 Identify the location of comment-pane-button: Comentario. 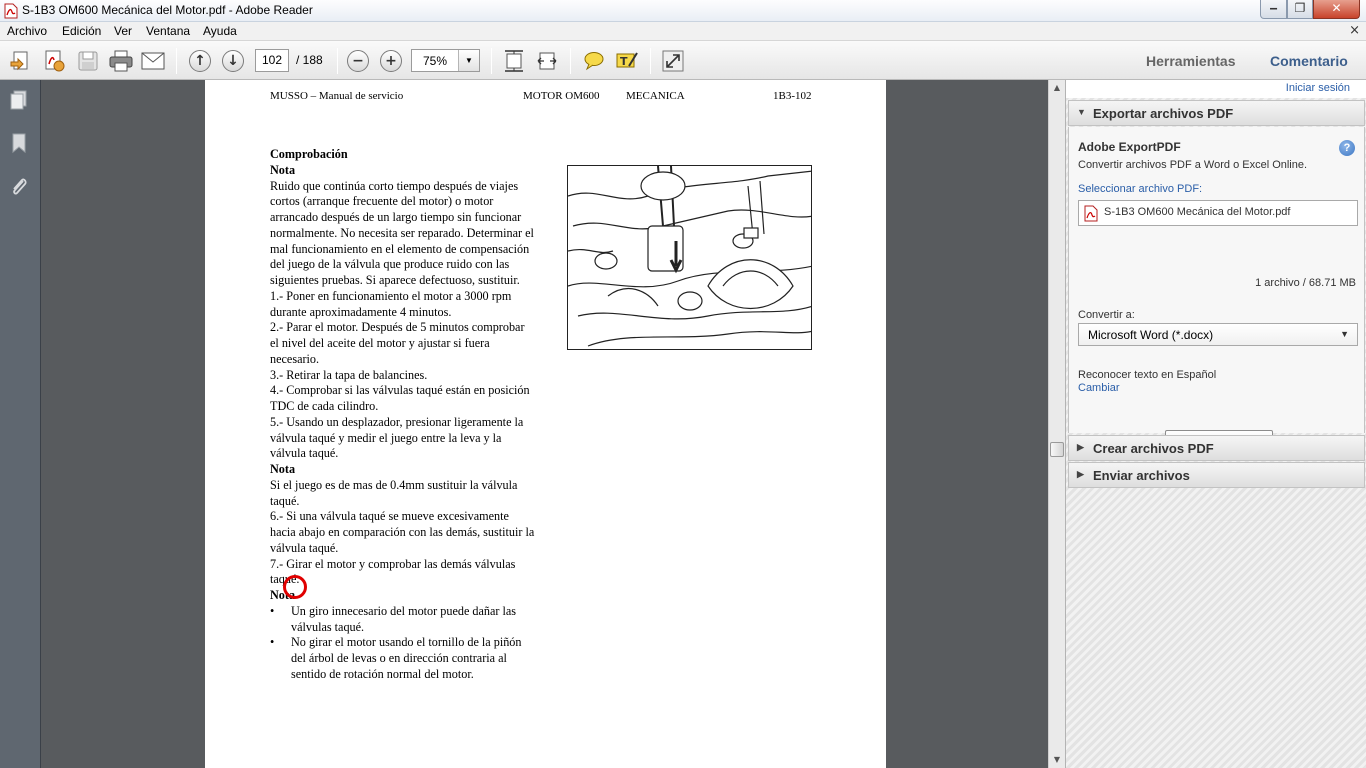
(1309, 61).